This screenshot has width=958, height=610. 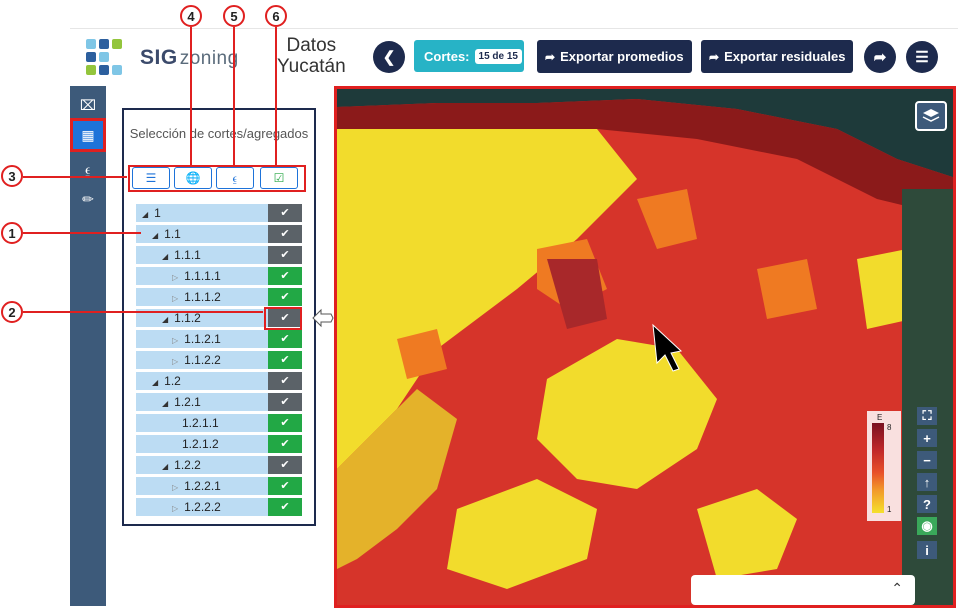 I want to click on tool-check-button: ☑, so click(x=279, y=178).